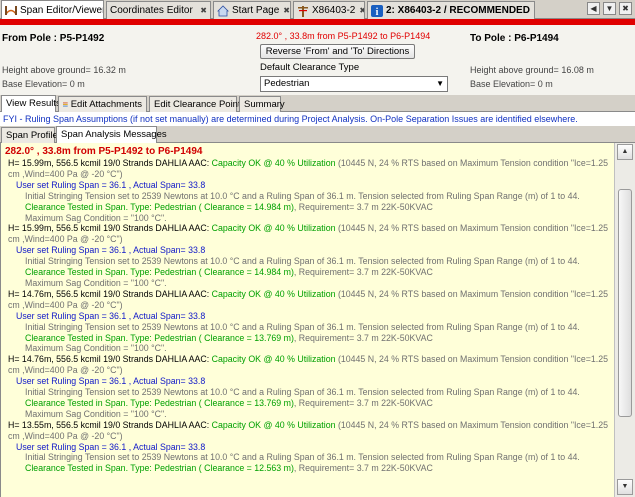 This screenshot has height=497, width=635. What do you see at coordinates (337, 51) in the screenshot?
I see `reverse-direction-button: Reverse 'From' and 'To' Directions` at bounding box center [337, 51].